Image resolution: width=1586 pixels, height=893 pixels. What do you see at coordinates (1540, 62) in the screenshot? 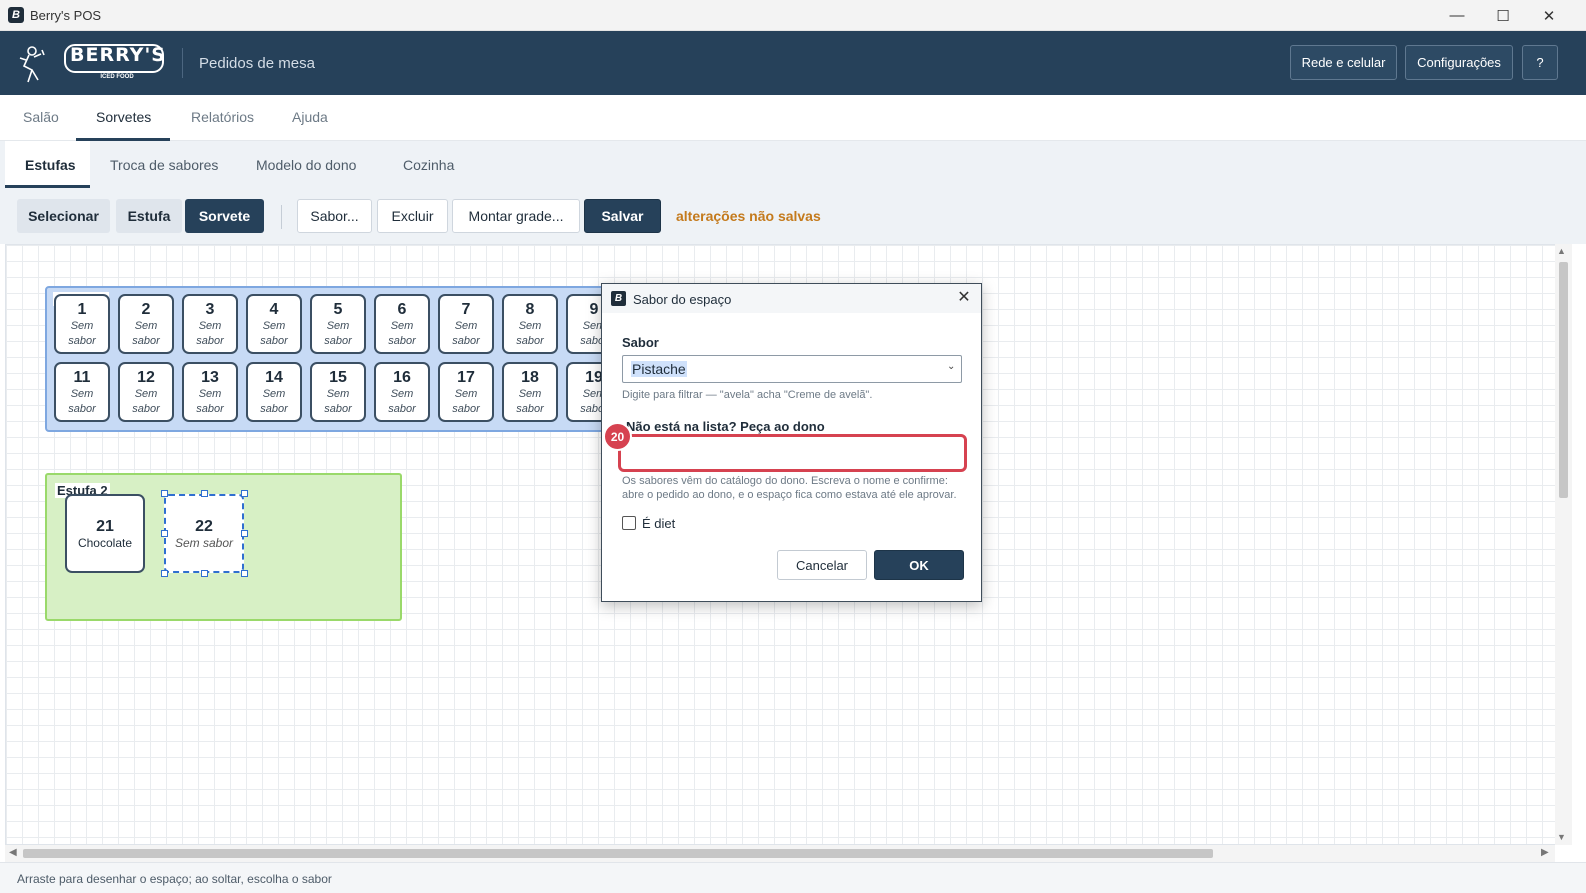
I see `help-button: ?` at bounding box center [1540, 62].